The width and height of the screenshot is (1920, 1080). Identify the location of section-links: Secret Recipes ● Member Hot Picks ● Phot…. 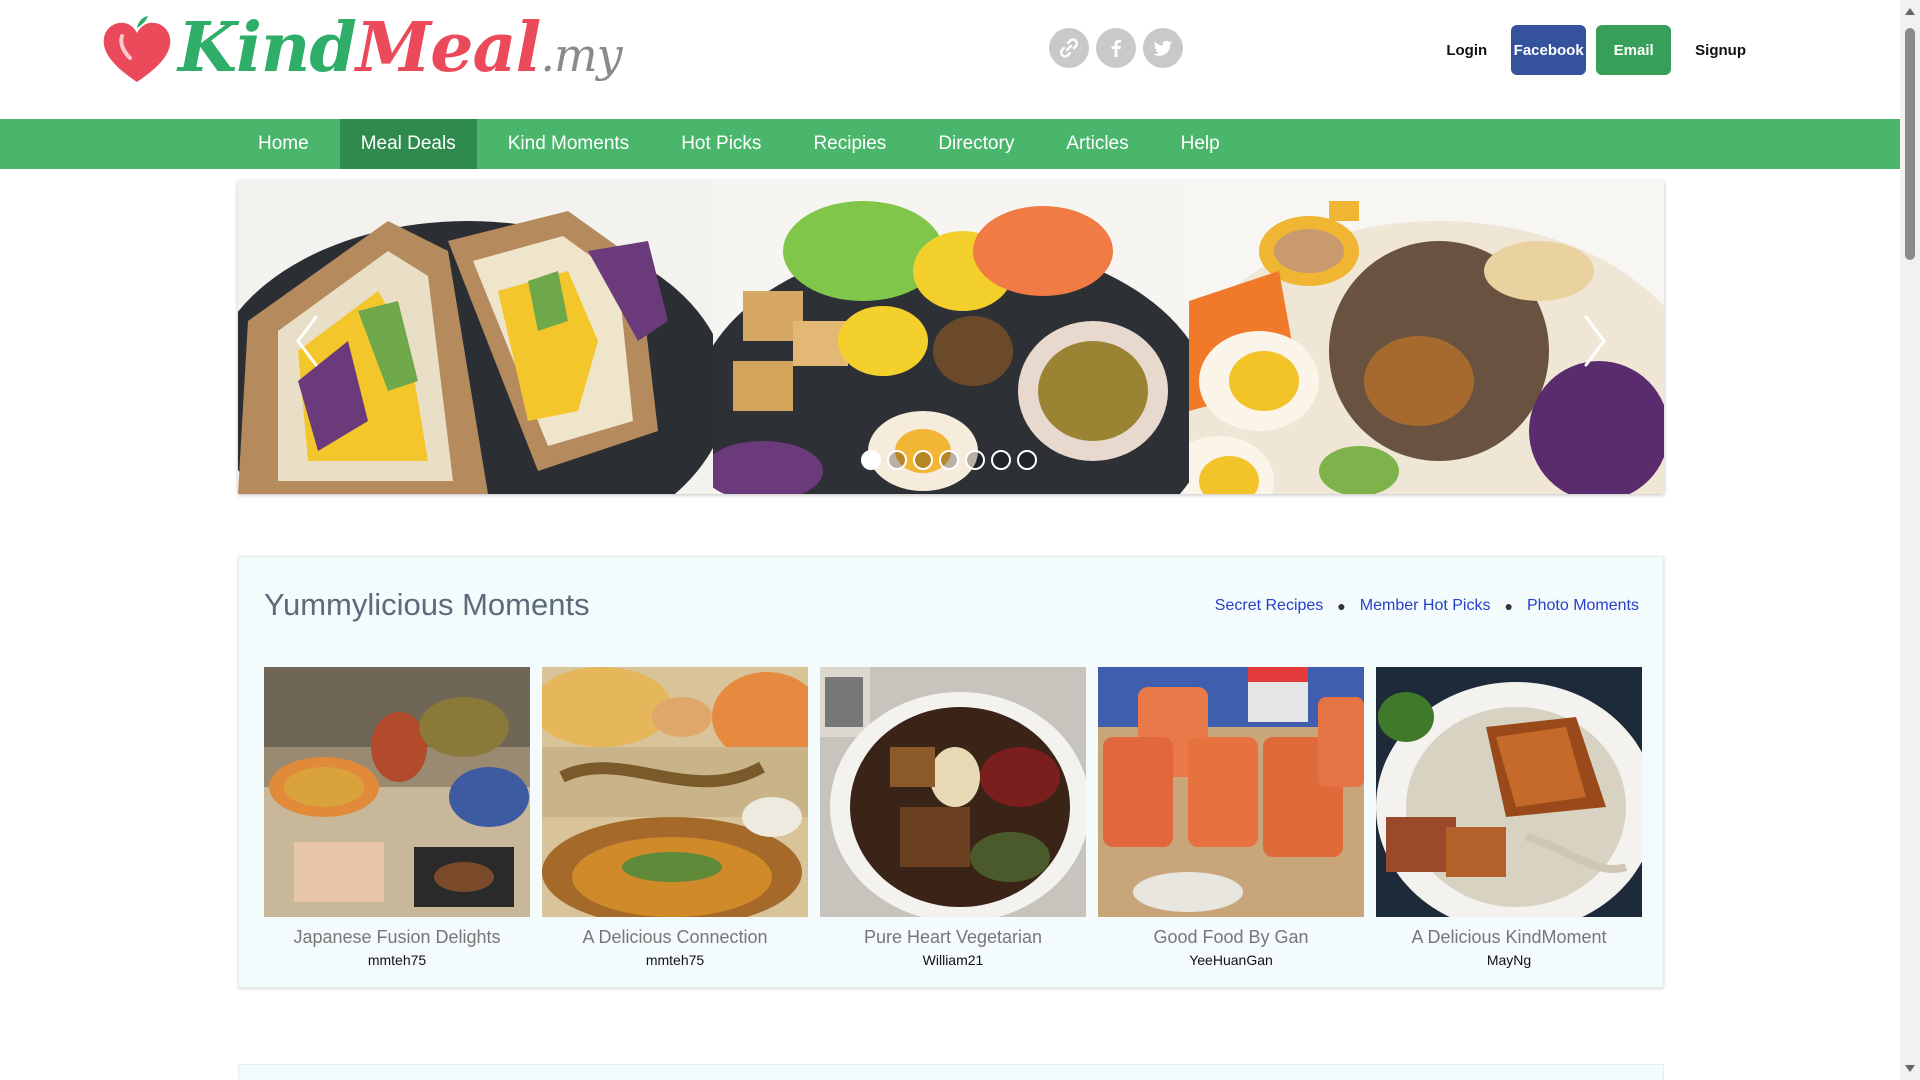
(1427, 606).